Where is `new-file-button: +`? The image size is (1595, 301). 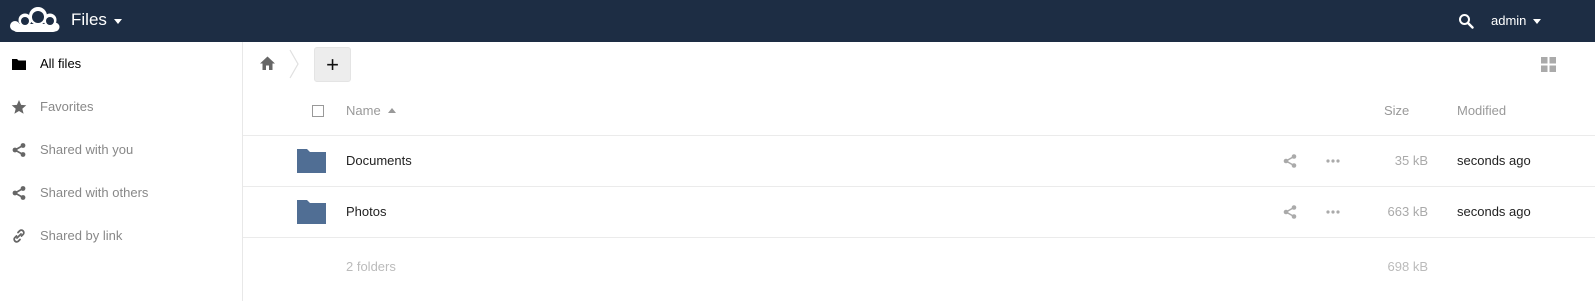
new-file-button: + is located at coordinates (332, 64).